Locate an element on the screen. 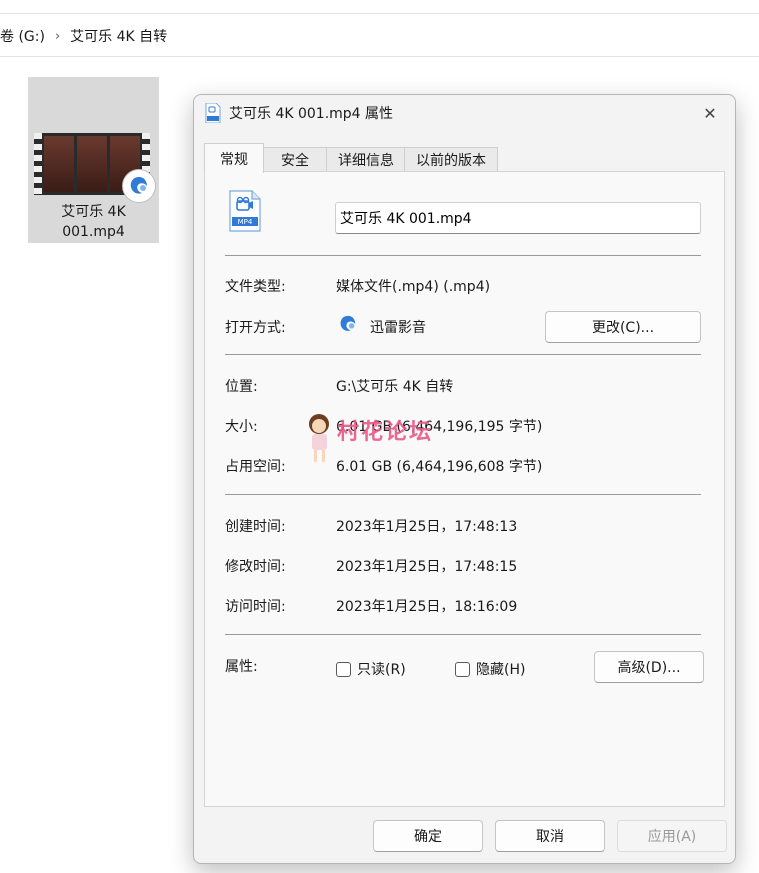  size-label: 大小: is located at coordinates (241, 427).